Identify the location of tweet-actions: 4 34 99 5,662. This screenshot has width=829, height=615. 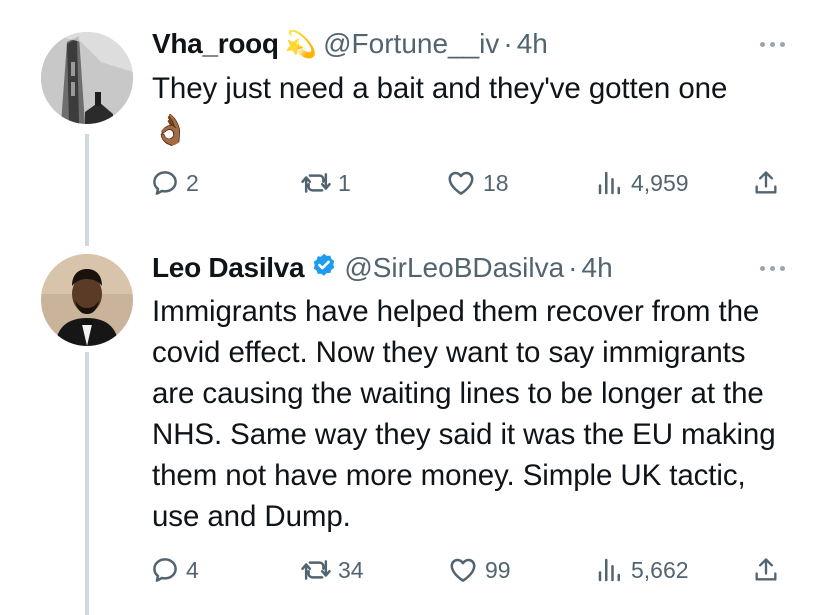
(470, 572).